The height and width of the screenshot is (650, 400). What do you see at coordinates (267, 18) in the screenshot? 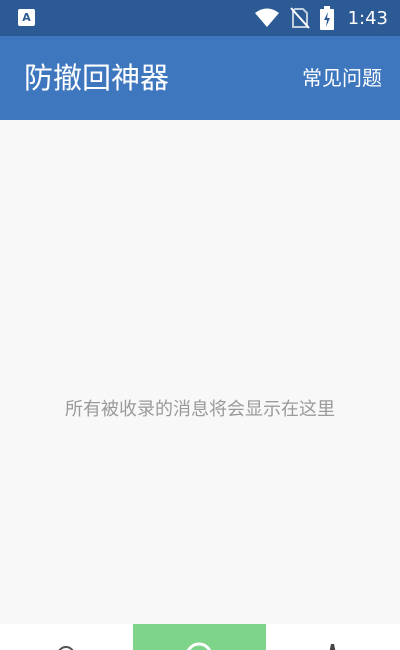
I see `wifi-icon` at bounding box center [267, 18].